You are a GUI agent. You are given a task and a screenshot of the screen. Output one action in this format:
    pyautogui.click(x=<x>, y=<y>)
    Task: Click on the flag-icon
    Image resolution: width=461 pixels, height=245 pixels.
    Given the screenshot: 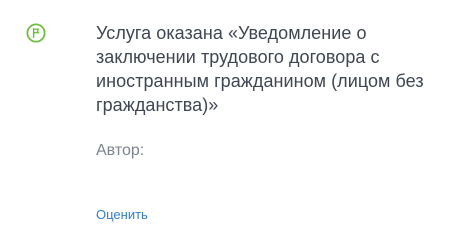 What is the action you would take?
    pyautogui.click(x=36, y=33)
    